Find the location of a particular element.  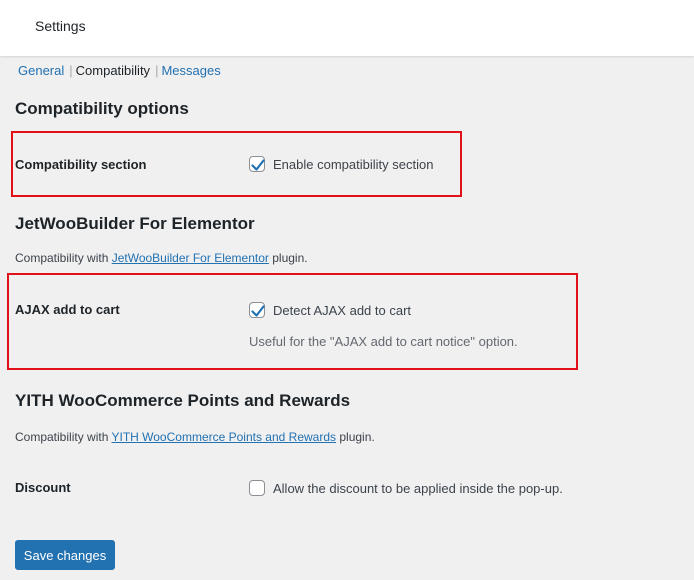

jetwoobuilder-plugin-link: JetWooBuilder For Elementor is located at coordinates (190, 258).